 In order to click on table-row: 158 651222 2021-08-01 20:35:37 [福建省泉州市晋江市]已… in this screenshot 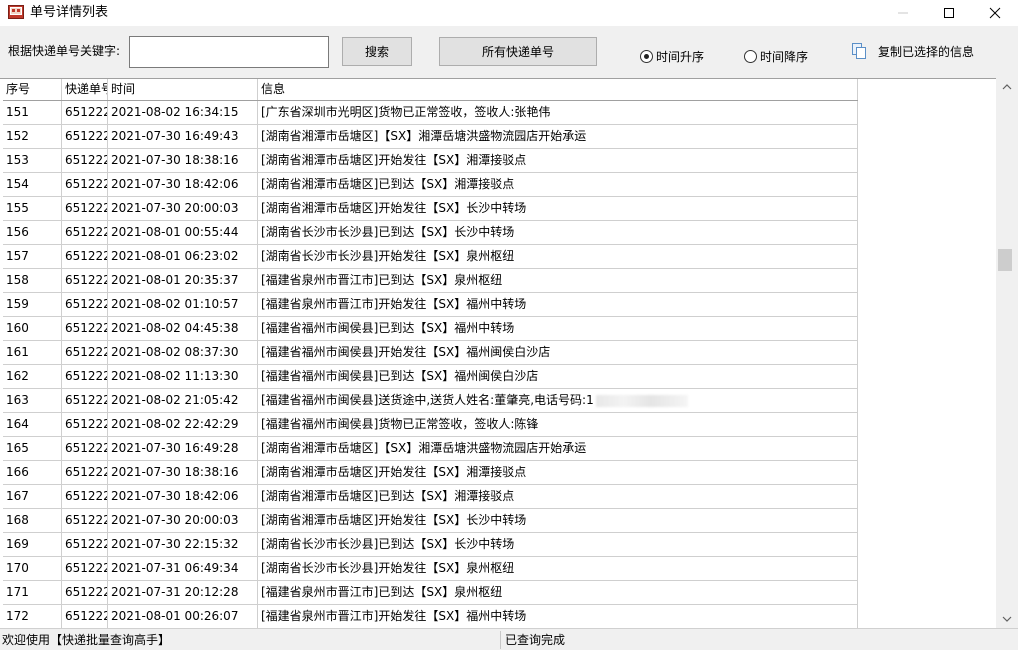, I will do `click(430, 281)`.